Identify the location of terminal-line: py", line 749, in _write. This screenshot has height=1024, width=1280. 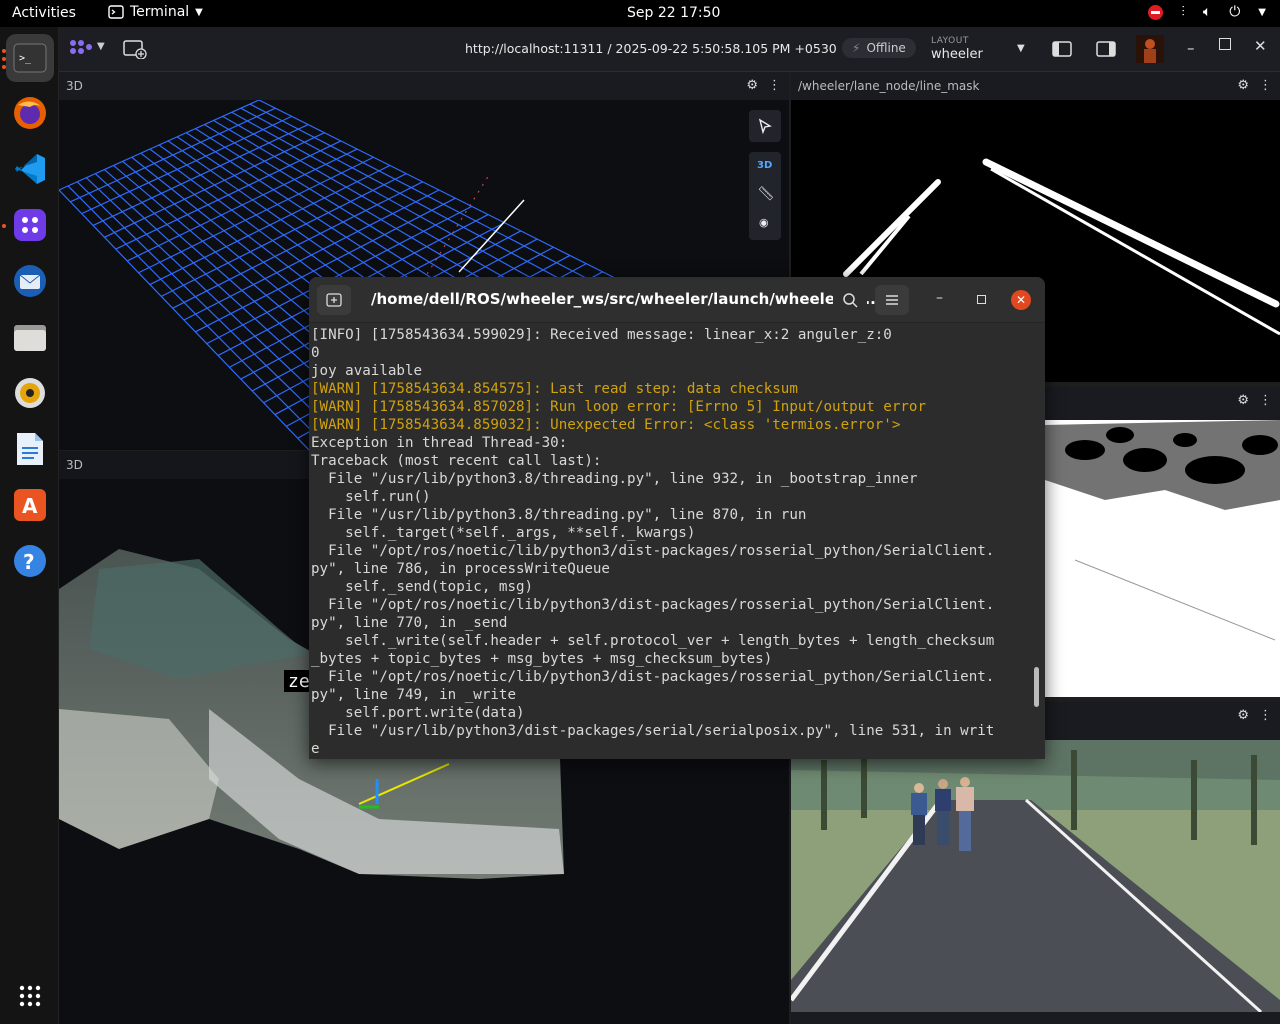
(413, 695).